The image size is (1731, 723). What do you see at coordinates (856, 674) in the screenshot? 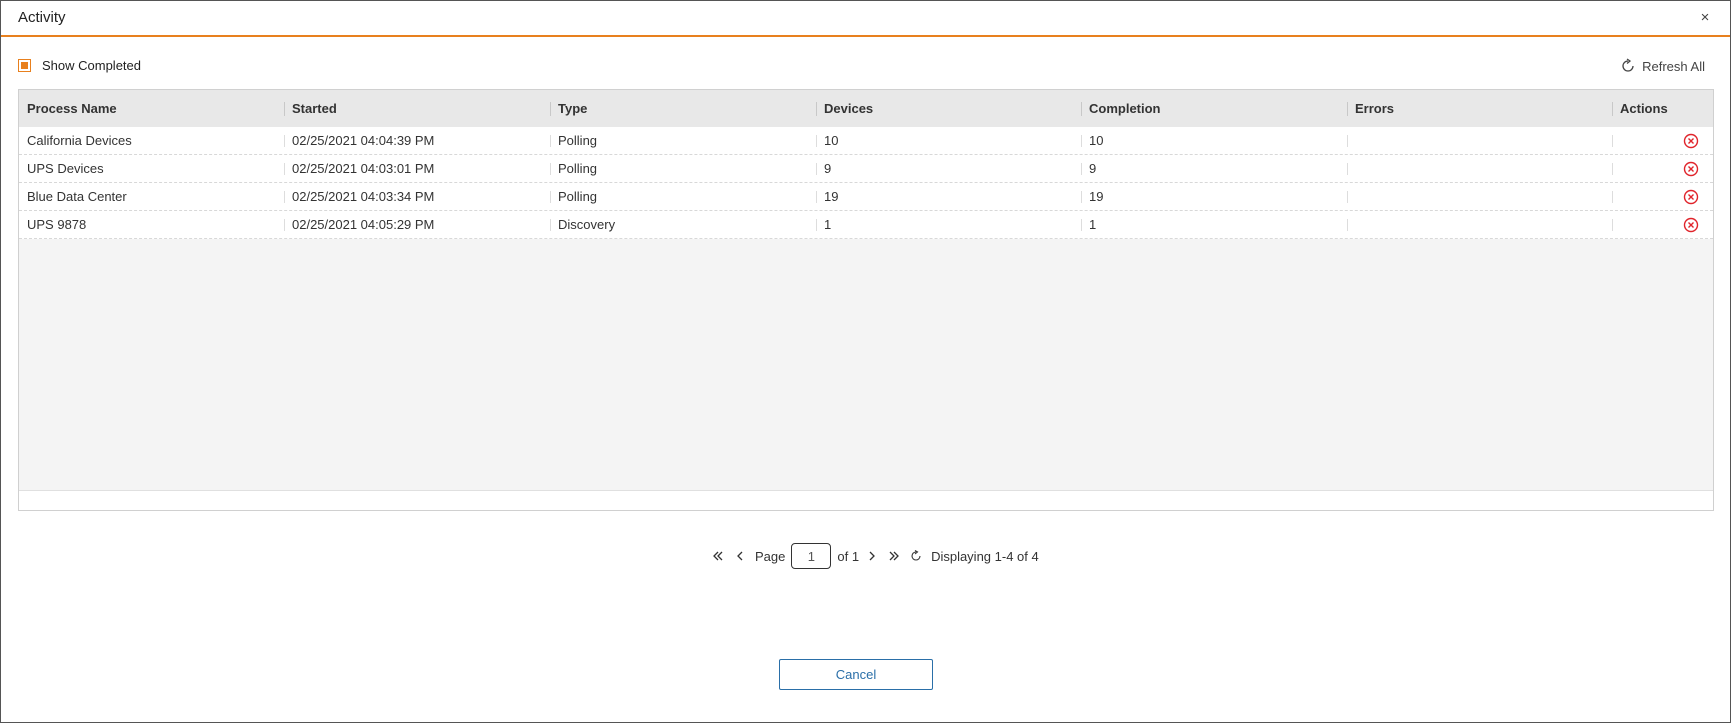
I see `cancel-button: Cancel` at bounding box center [856, 674].